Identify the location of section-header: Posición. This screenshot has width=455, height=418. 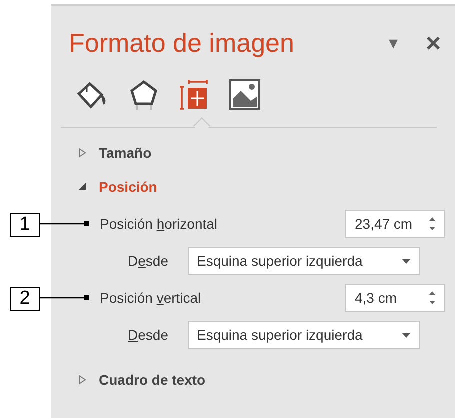
(118, 187).